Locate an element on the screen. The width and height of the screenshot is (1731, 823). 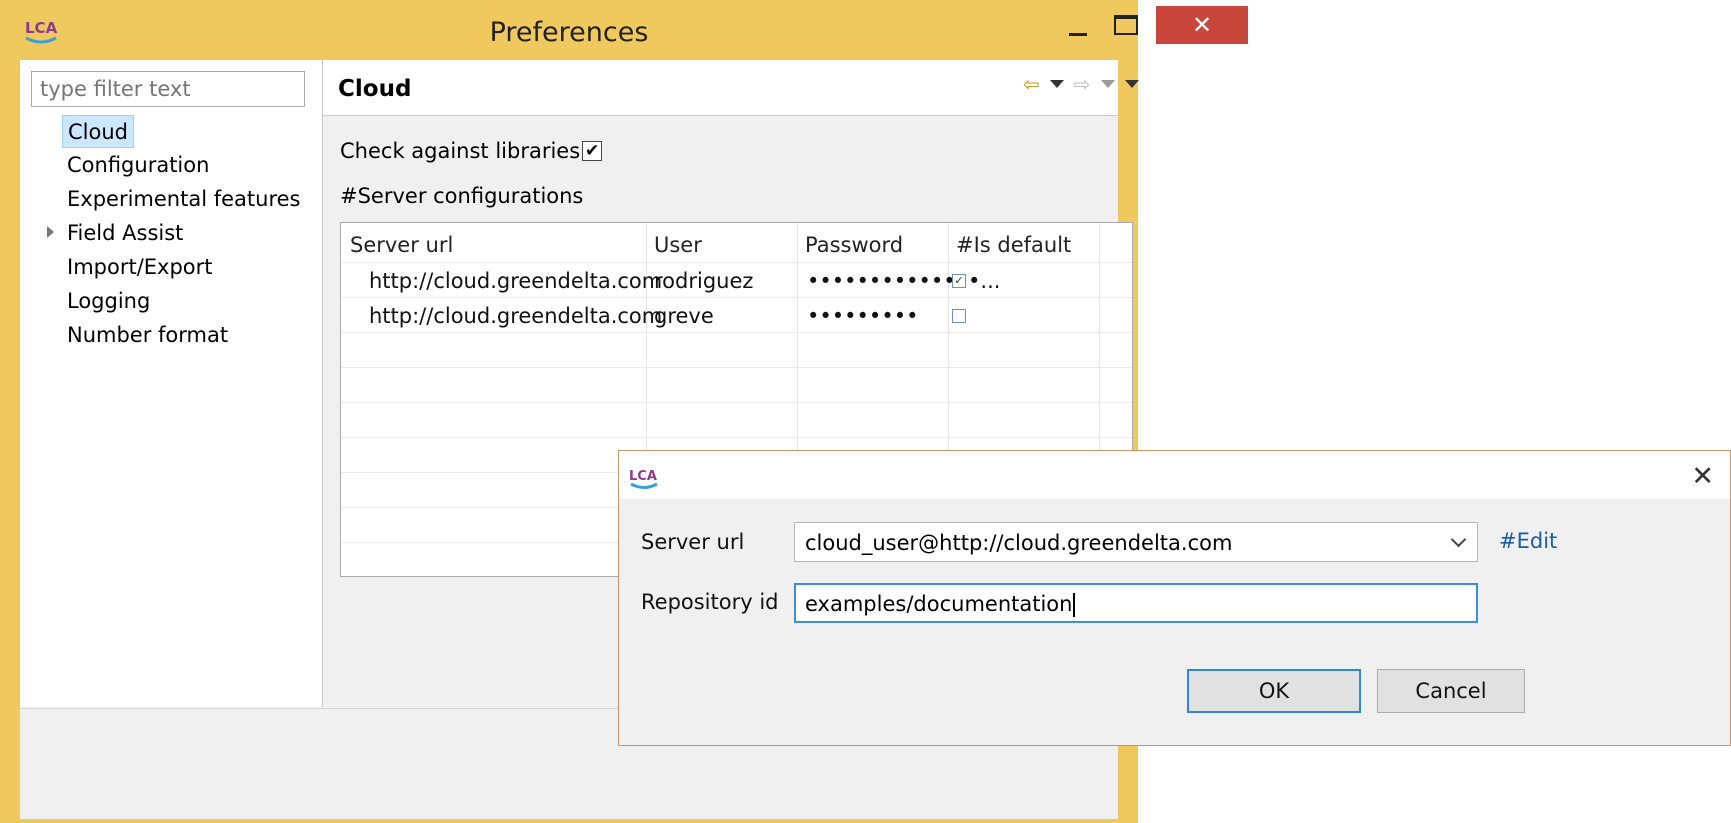
forward-arrow-icon: ⇨ is located at coordinates (1082, 84).